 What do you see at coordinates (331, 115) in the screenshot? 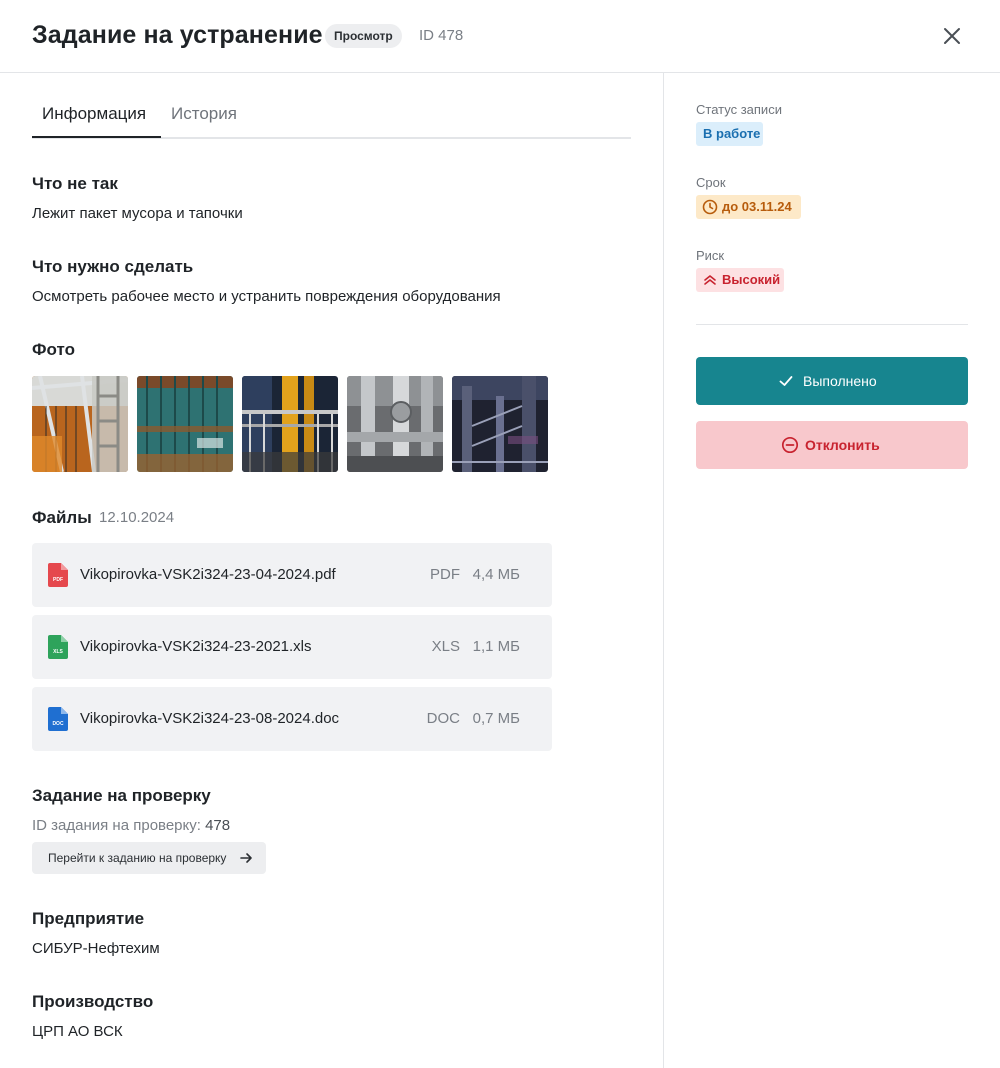
I see `tabs-bar: Информация История` at bounding box center [331, 115].